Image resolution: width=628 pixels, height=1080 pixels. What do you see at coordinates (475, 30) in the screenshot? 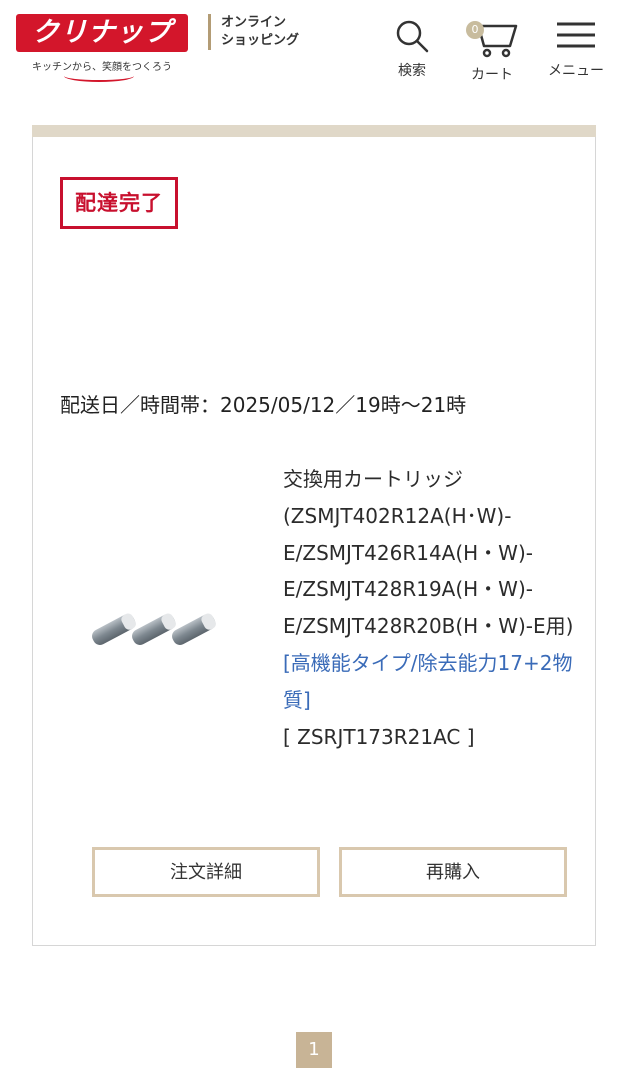
I see `cart-count-badge: 0` at bounding box center [475, 30].